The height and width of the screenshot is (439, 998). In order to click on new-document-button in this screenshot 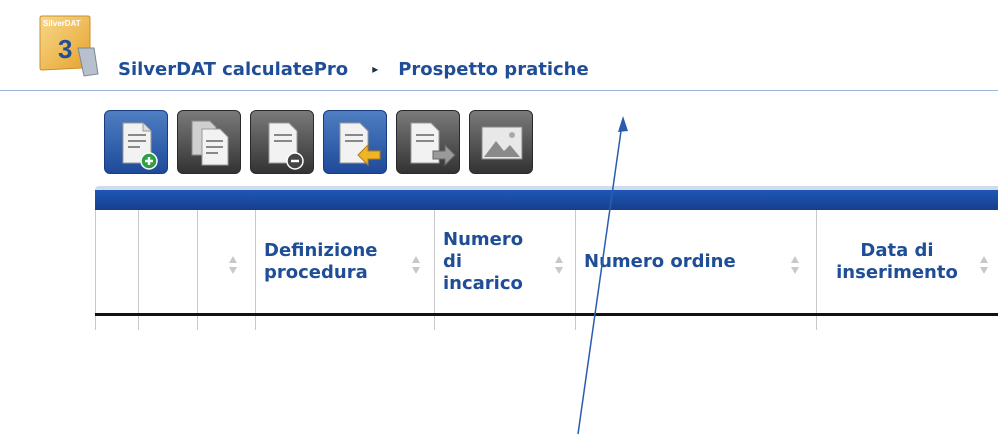, I will do `click(136, 142)`.